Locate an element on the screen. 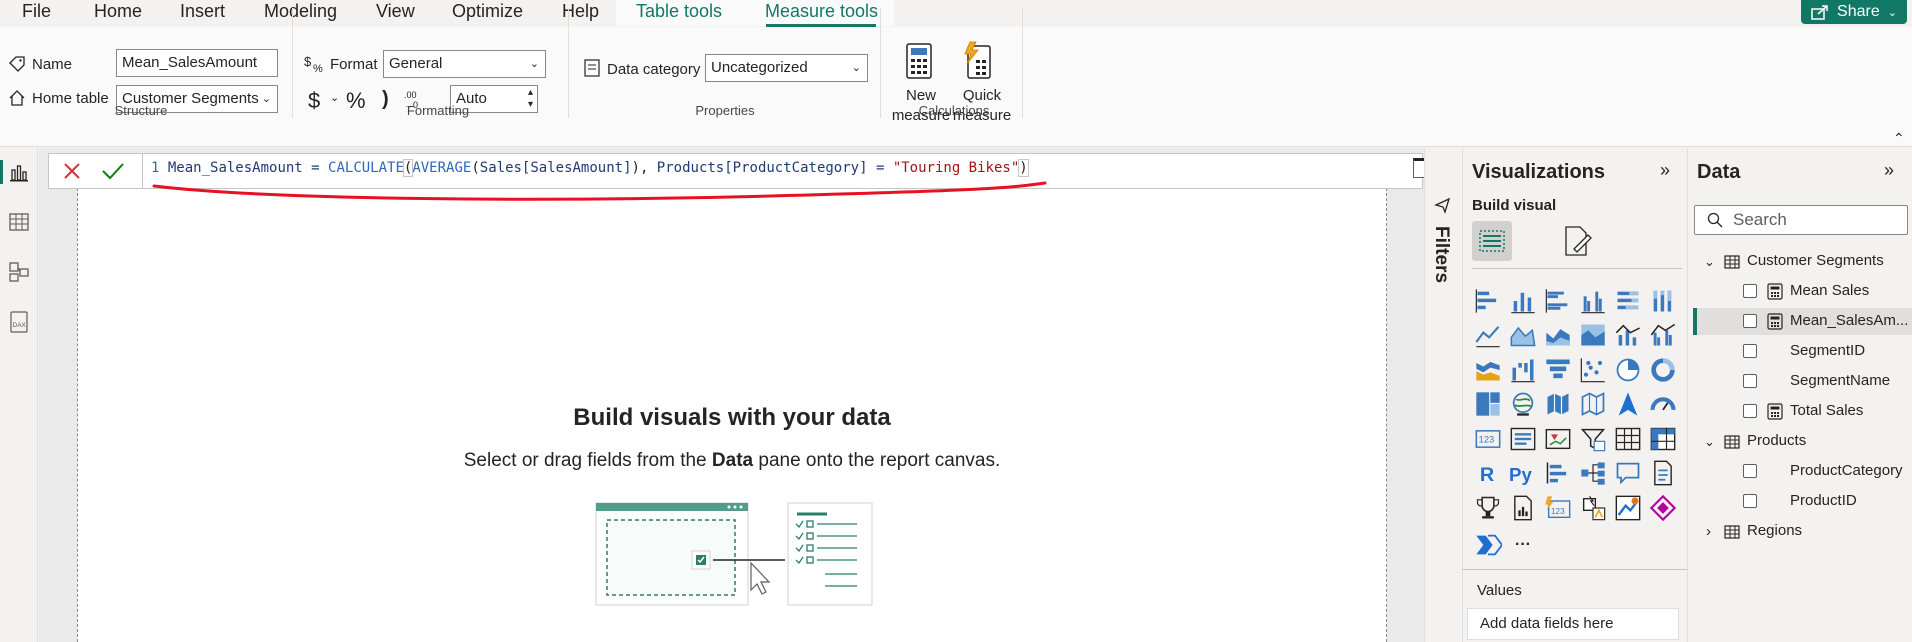  menu-table-tools: Table tools is located at coordinates (679, 11).